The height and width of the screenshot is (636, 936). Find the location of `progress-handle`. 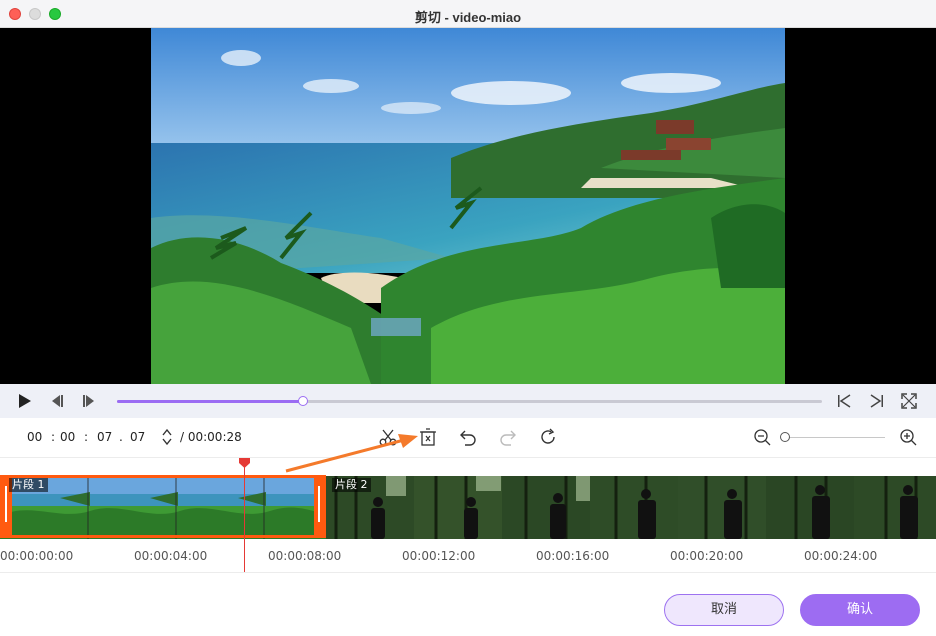

progress-handle is located at coordinates (303, 401).